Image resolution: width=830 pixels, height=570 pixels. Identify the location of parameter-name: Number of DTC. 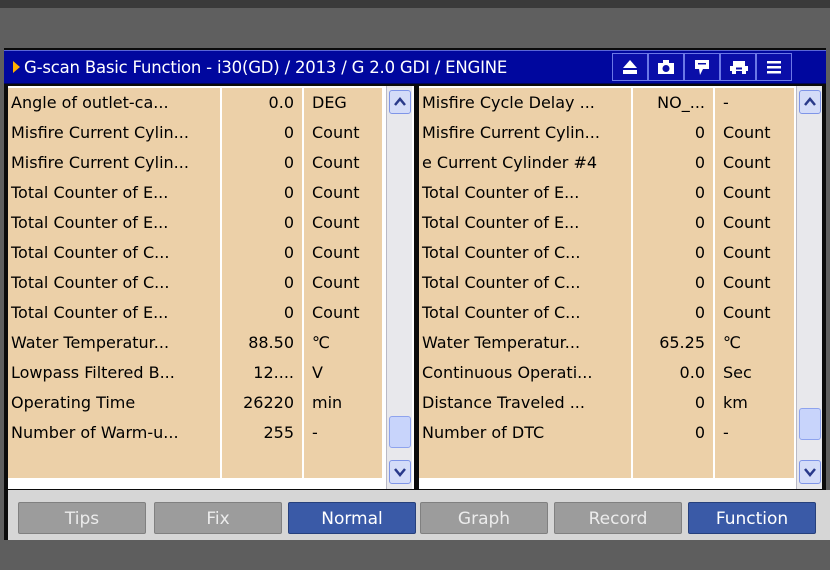
(525, 433).